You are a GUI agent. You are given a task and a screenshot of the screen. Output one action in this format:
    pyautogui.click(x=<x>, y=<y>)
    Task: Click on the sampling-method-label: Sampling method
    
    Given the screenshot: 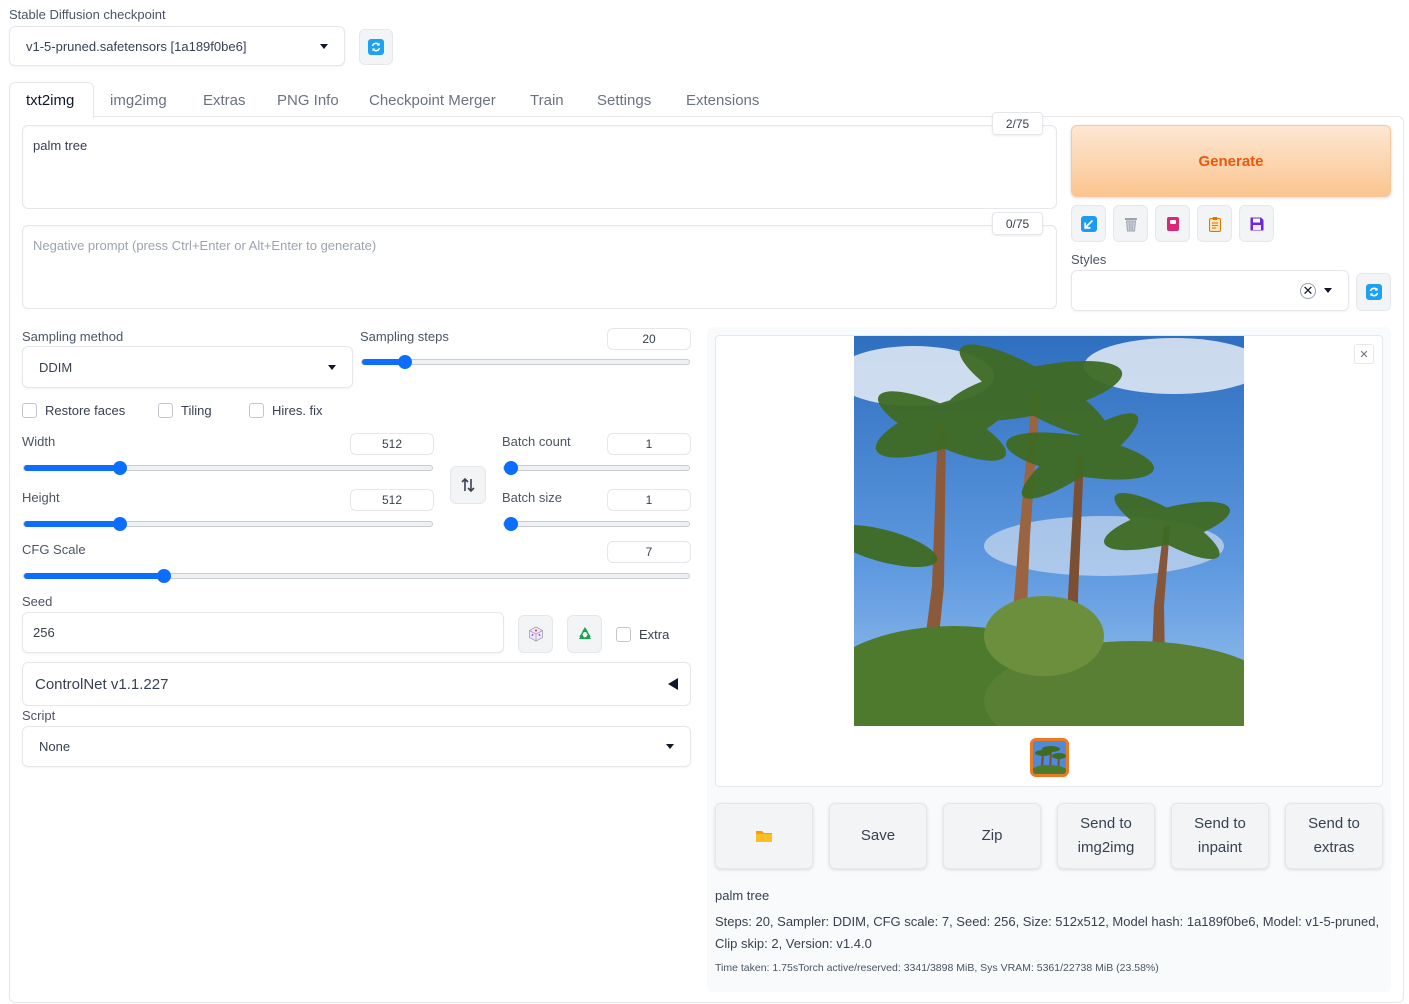 What is the action you would take?
    pyautogui.click(x=73, y=336)
    